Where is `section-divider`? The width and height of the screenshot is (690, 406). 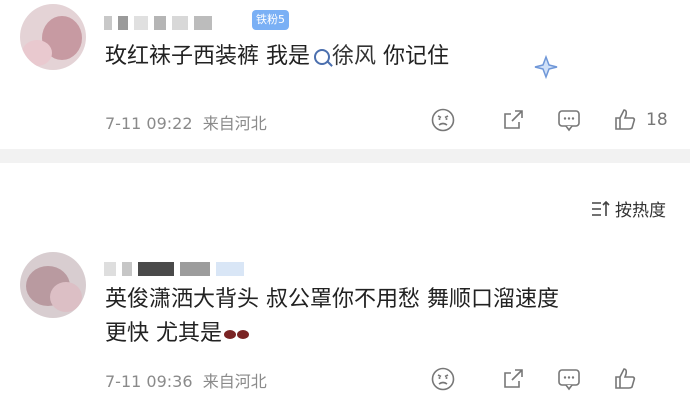 section-divider is located at coordinates (345, 156).